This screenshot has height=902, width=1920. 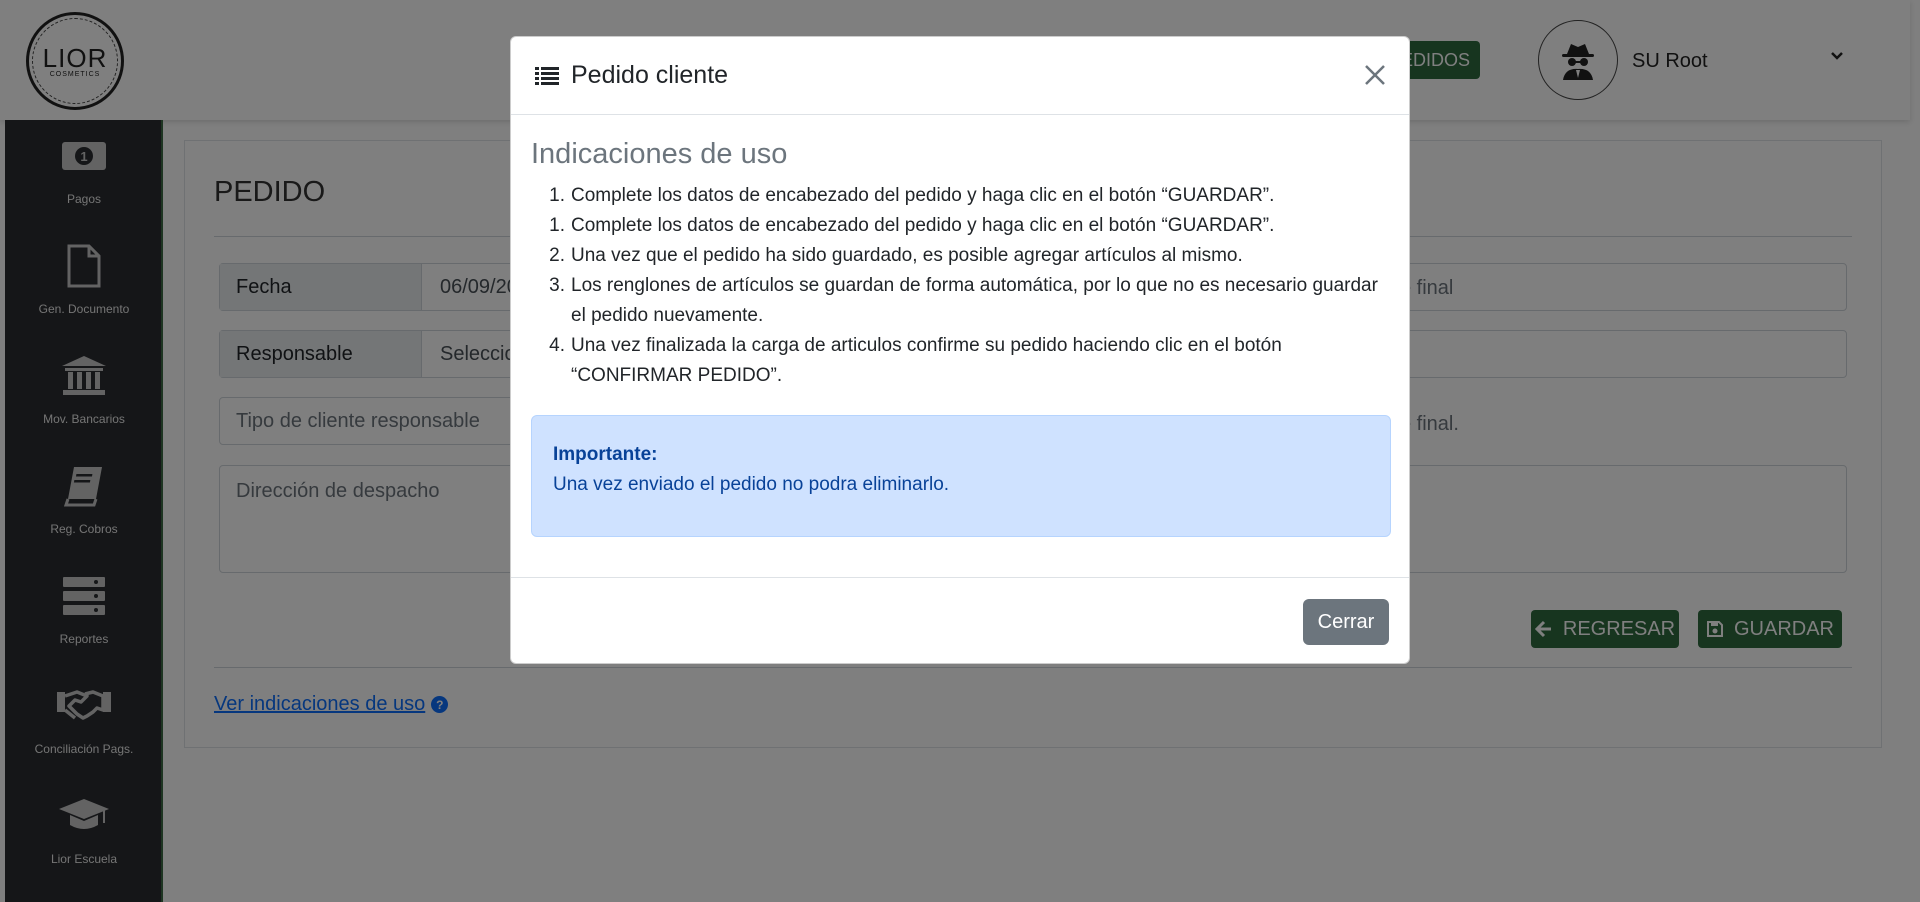 I want to click on modal-header: Pedido cliente, so click(x=960, y=76).